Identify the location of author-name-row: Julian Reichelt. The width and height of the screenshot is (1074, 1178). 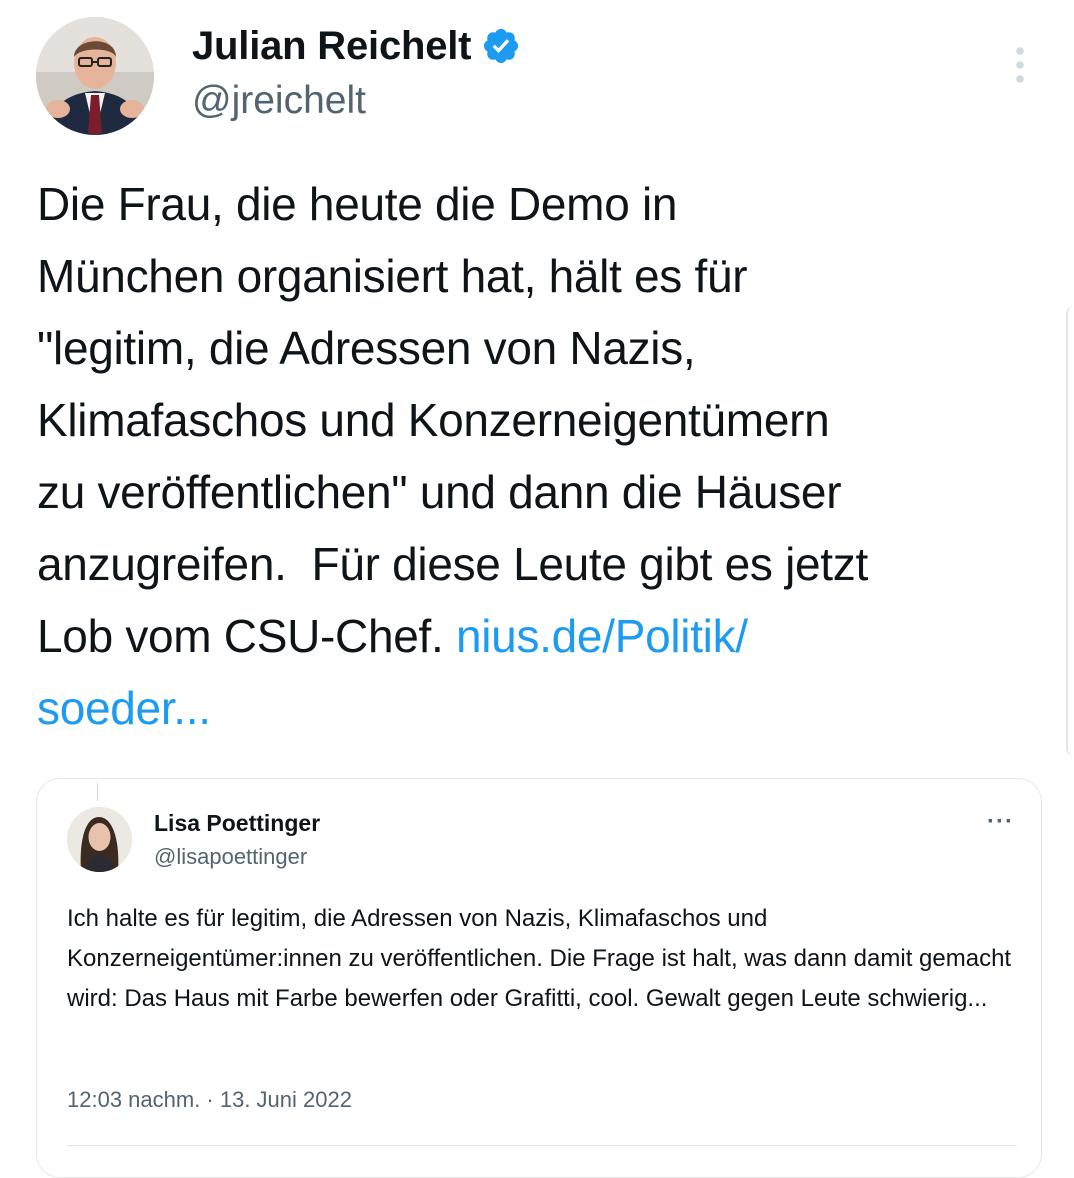
(356, 46).